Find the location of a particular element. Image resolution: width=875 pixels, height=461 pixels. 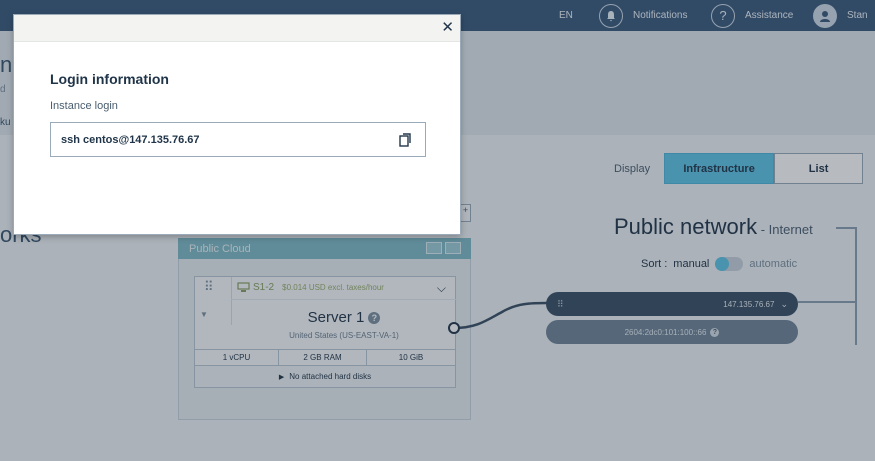

instance-login-field: ssh centos@147.135.76.67 is located at coordinates (238, 139).